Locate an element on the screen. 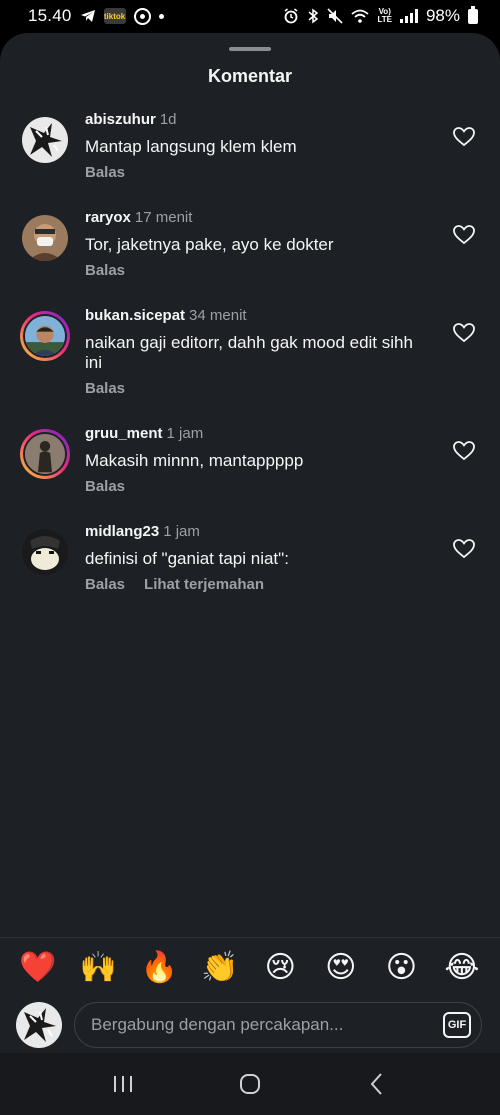 Image resolution: width=500 pixels, height=1115 pixels. crying-emoji-button: 😢 is located at coordinates (280, 967).